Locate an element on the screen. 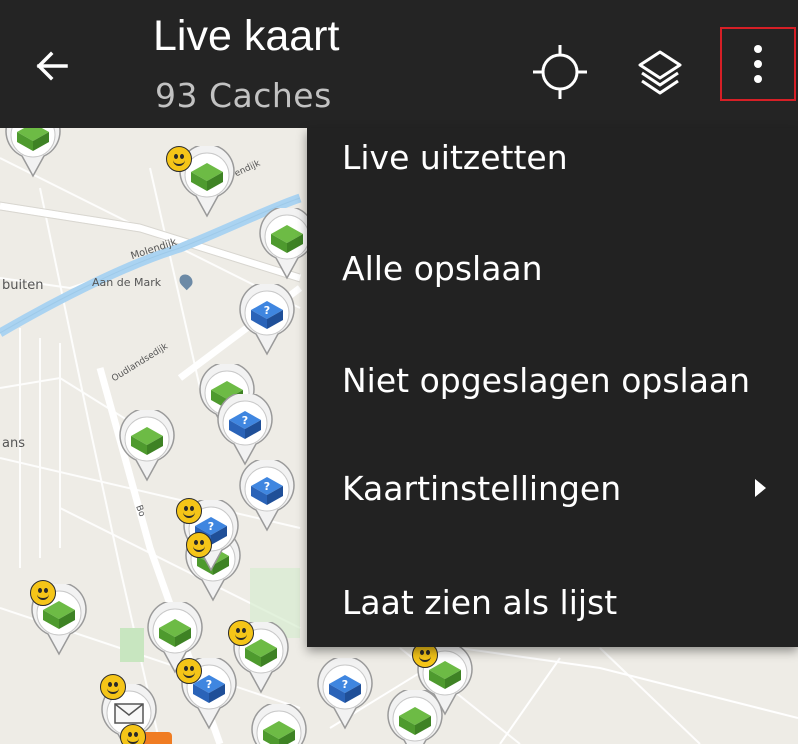  menu-item-live-off: Live uitzetten is located at coordinates (552, 157).